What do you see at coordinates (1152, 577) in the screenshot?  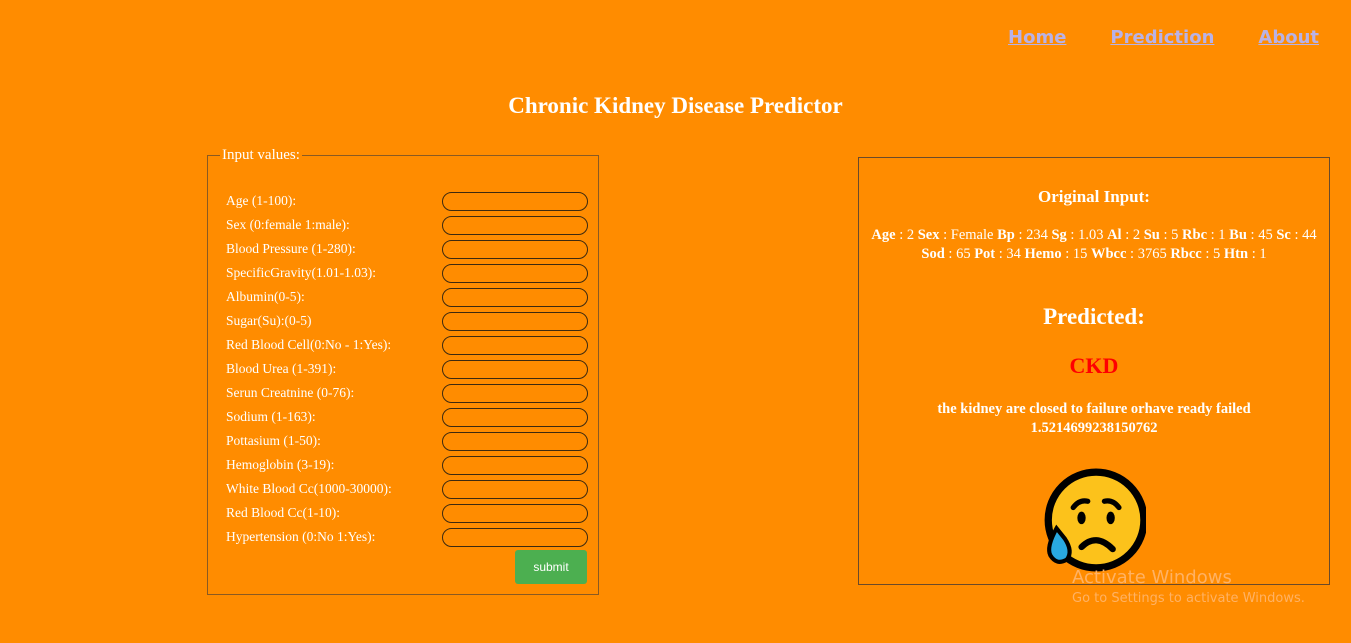 I see `watermark-title: Activate Windows` at bounding box center [1152, 577].